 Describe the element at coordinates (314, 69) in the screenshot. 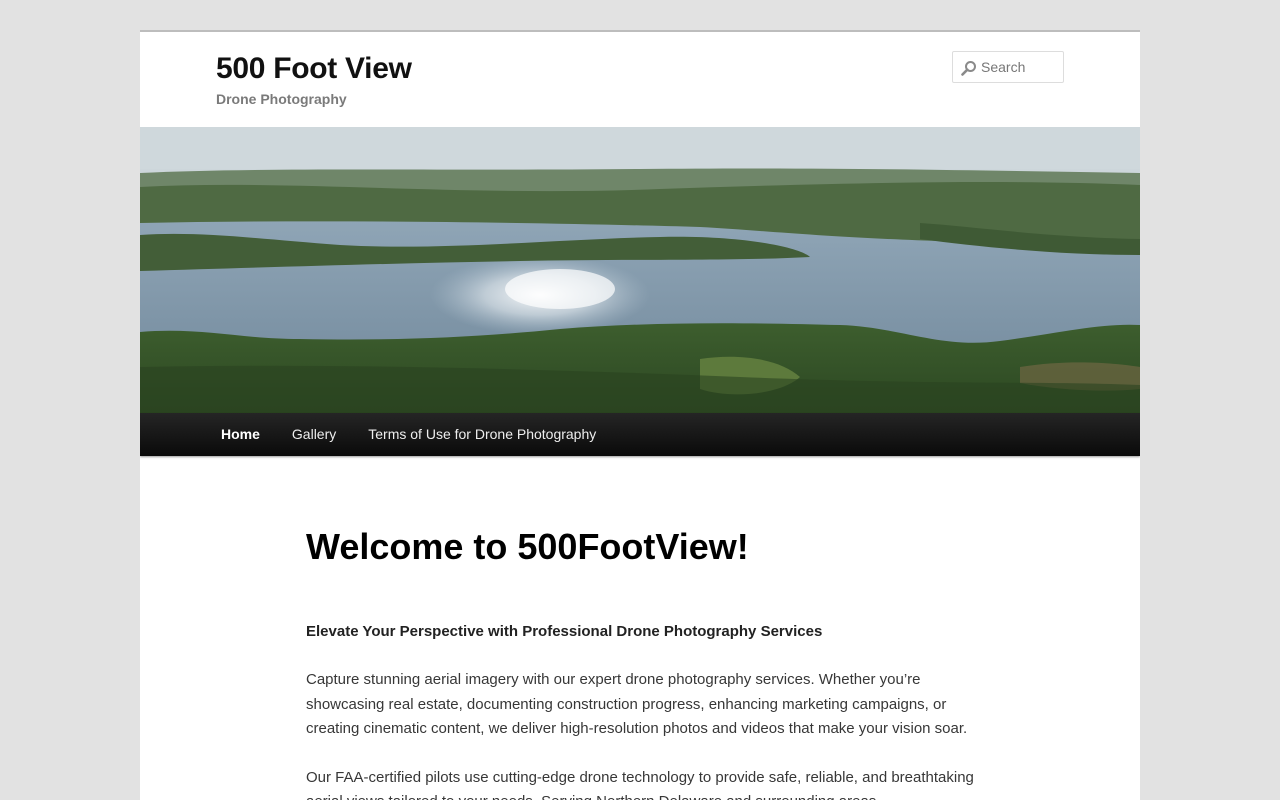

I see `site-title: 500 Foot View` at that location.